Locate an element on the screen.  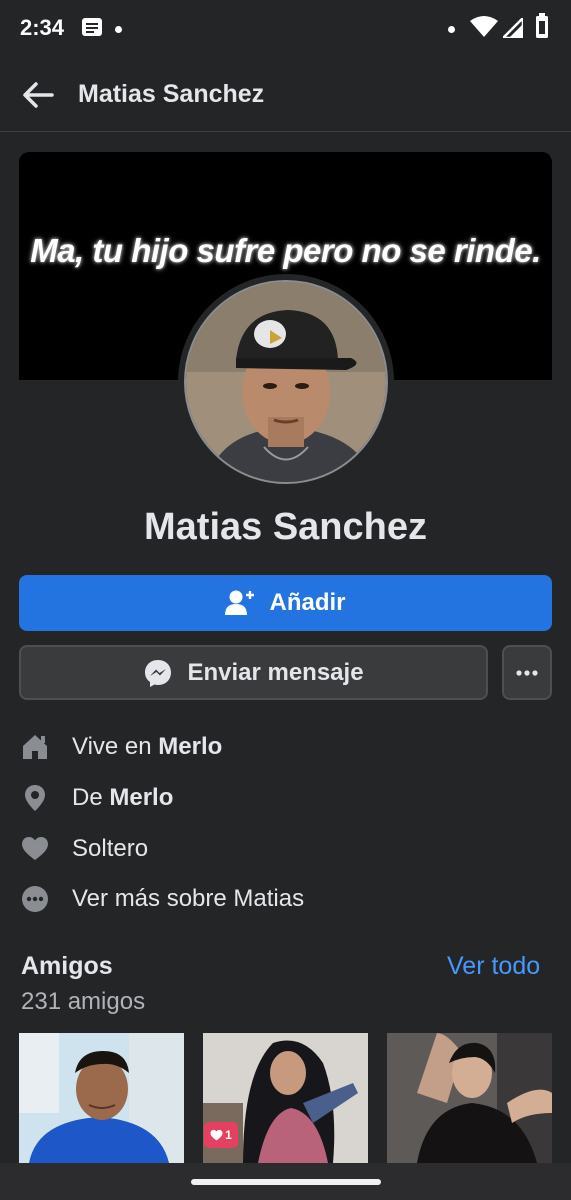
more-circle-icon is located at coordinates (35, 899).